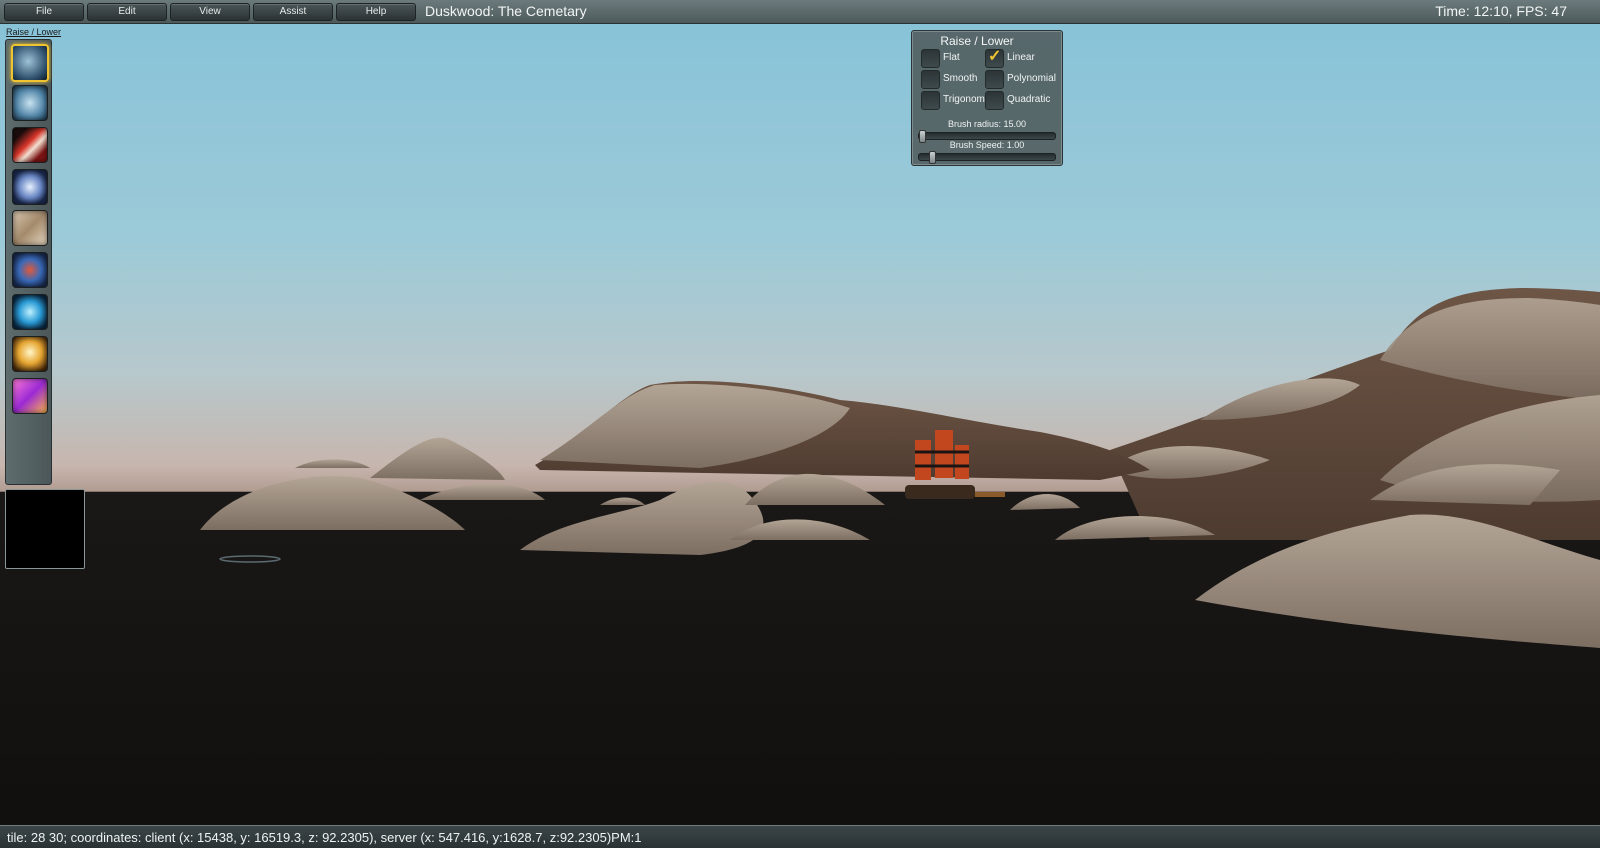 This screenshot has height=848, width=1600. What do you see at coordinates (930, 58) in the screenshot?
I see `checkbox-flat` at bounding box center [930, 58].